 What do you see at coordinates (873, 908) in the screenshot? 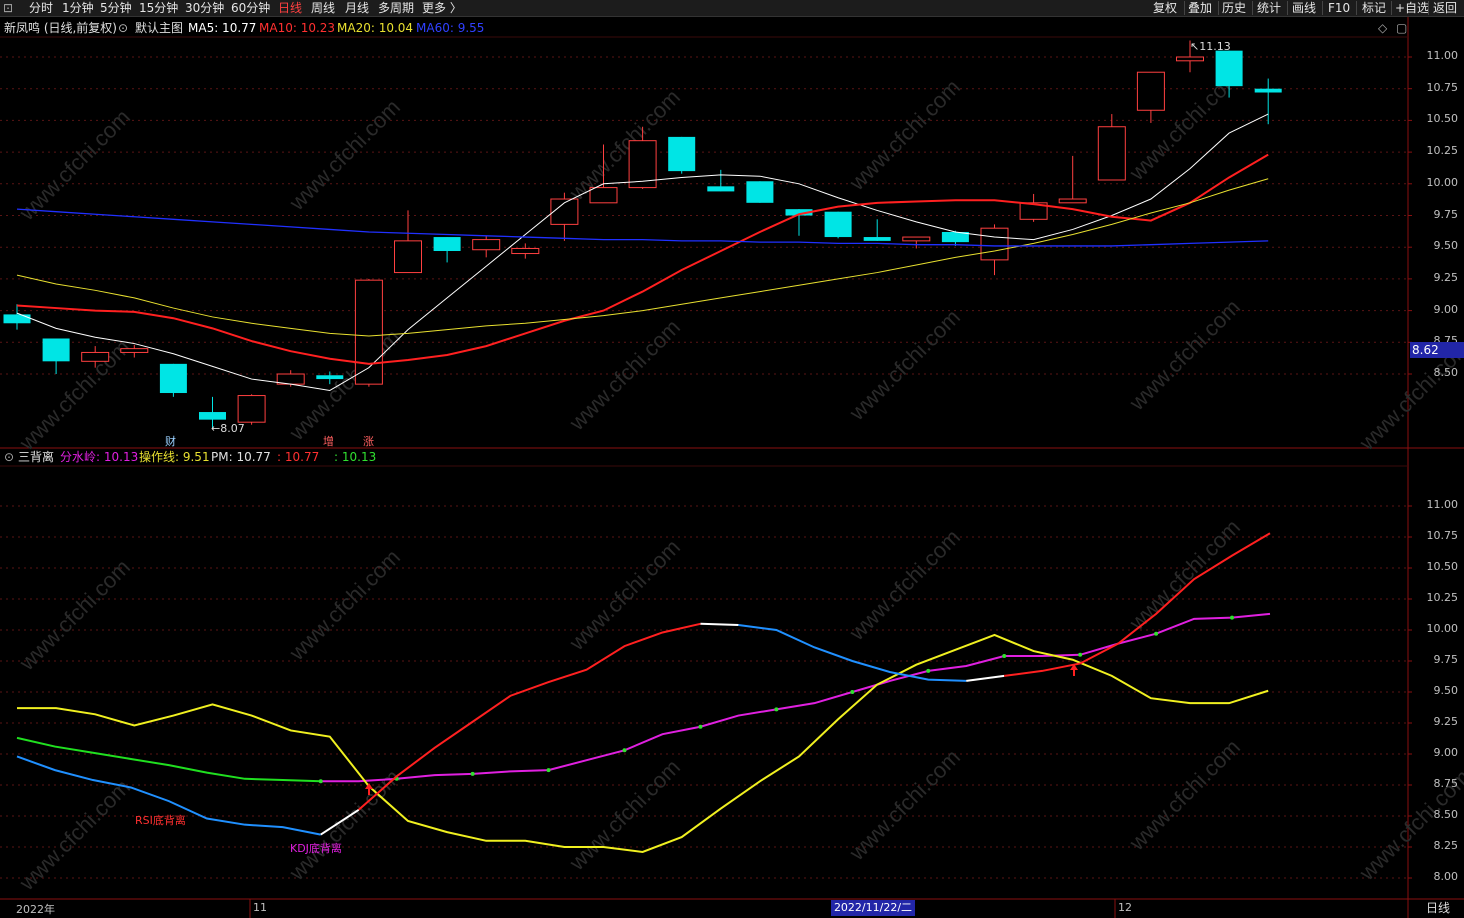
I see `cursor-date-tag: 2022/11/22/二` at bounding box center [873, 908].